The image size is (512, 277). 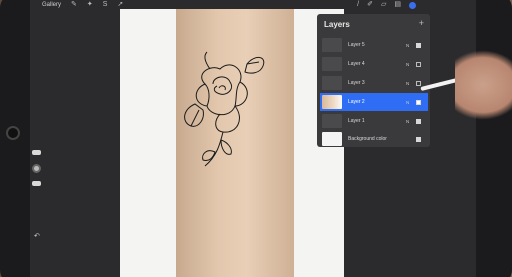 What do you see at coordinates (412, 5) in the screenshot?
I see `color-picker` at bounding box center [412, 5].